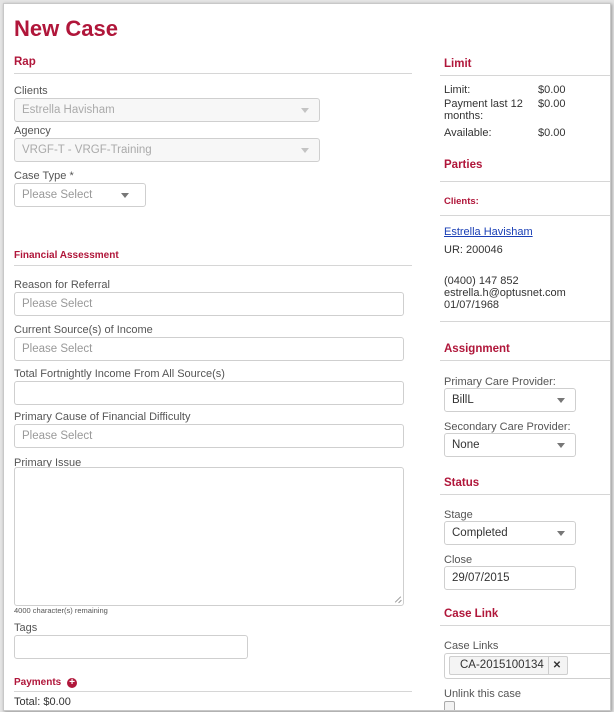 The image size is (614, 712). I want to click on primary-care-provider-select: BillL, so click(510, 400).